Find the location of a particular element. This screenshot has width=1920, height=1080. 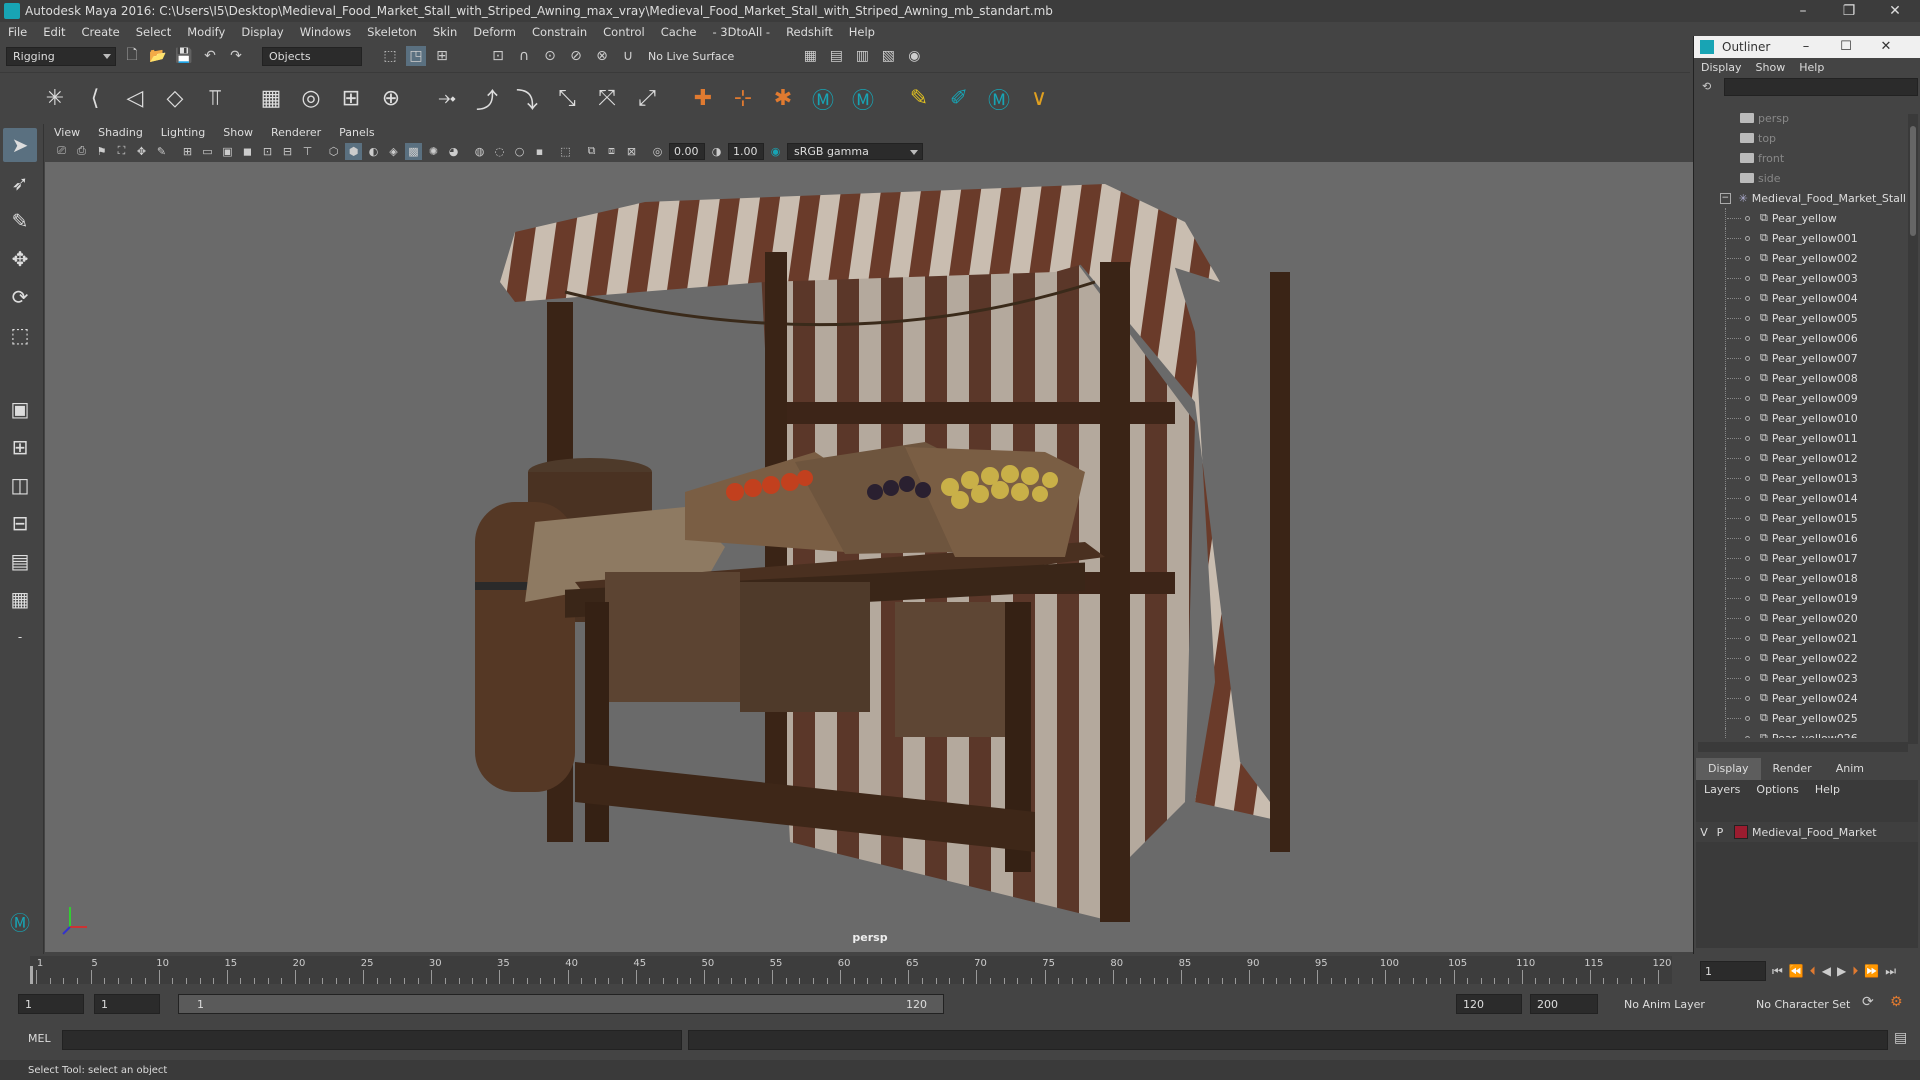

outliner-item: ⧉ Pear_yellow016 is located at coordinates (1800, 538).